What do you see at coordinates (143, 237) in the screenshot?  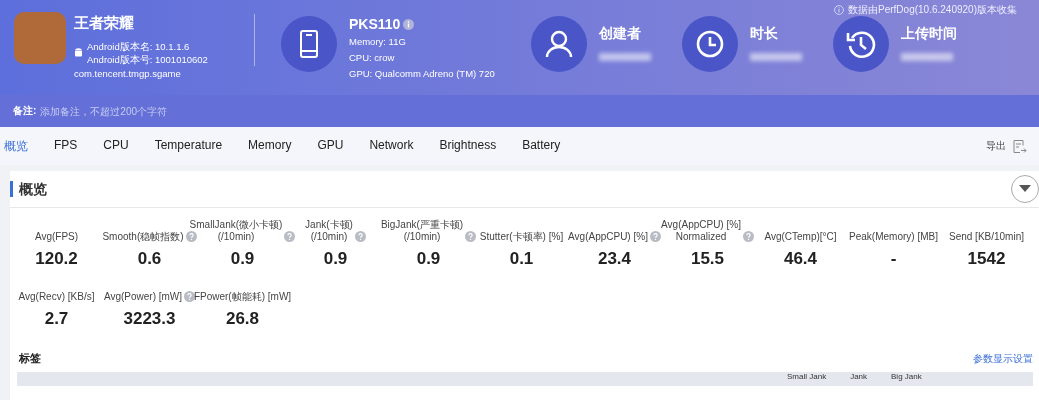 I see `metric-label: Smooth(稳帧指数)` at bounding box center [143, 237].